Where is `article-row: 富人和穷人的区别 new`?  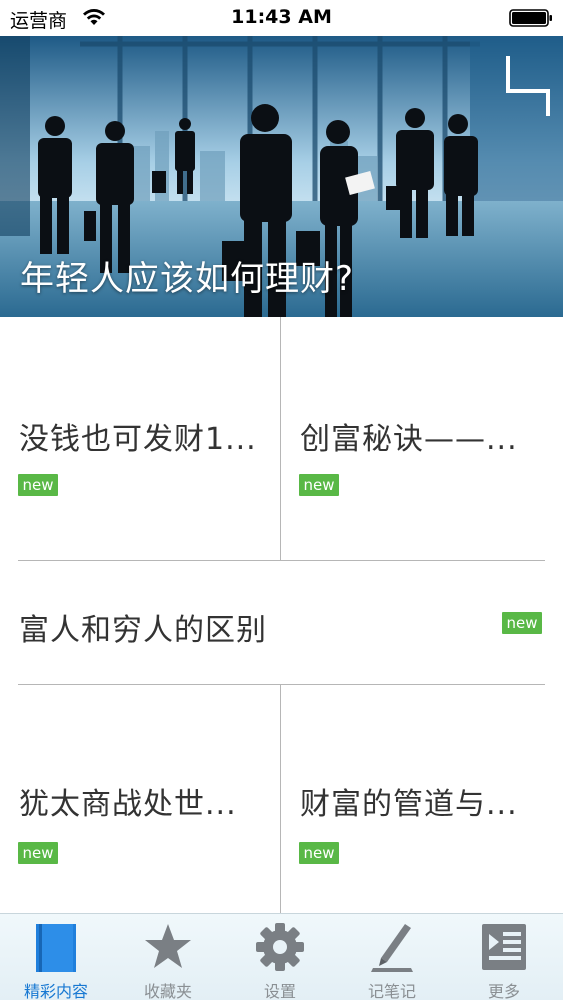
article-row: 富人和穷人的区别 new is located at coordinates (281, 622).